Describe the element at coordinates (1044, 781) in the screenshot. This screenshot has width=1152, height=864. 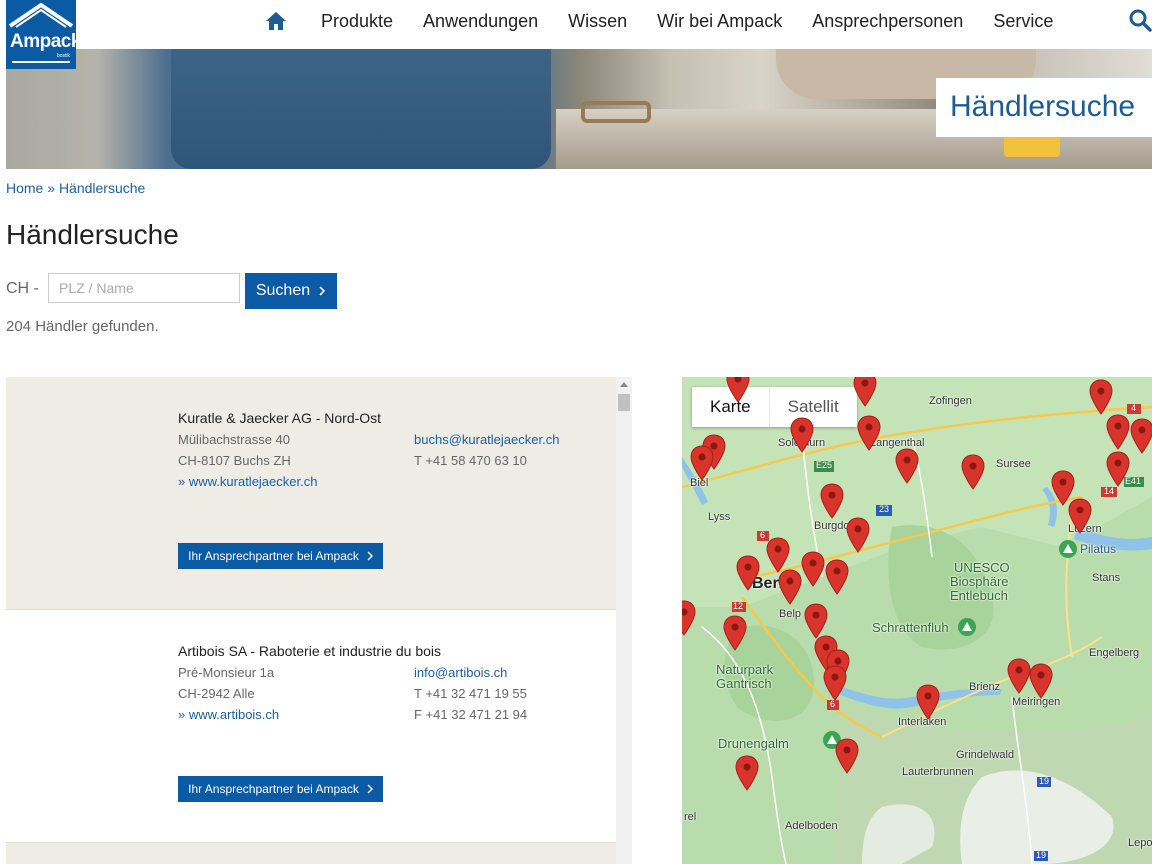
I see `road-label: 19` at that location.